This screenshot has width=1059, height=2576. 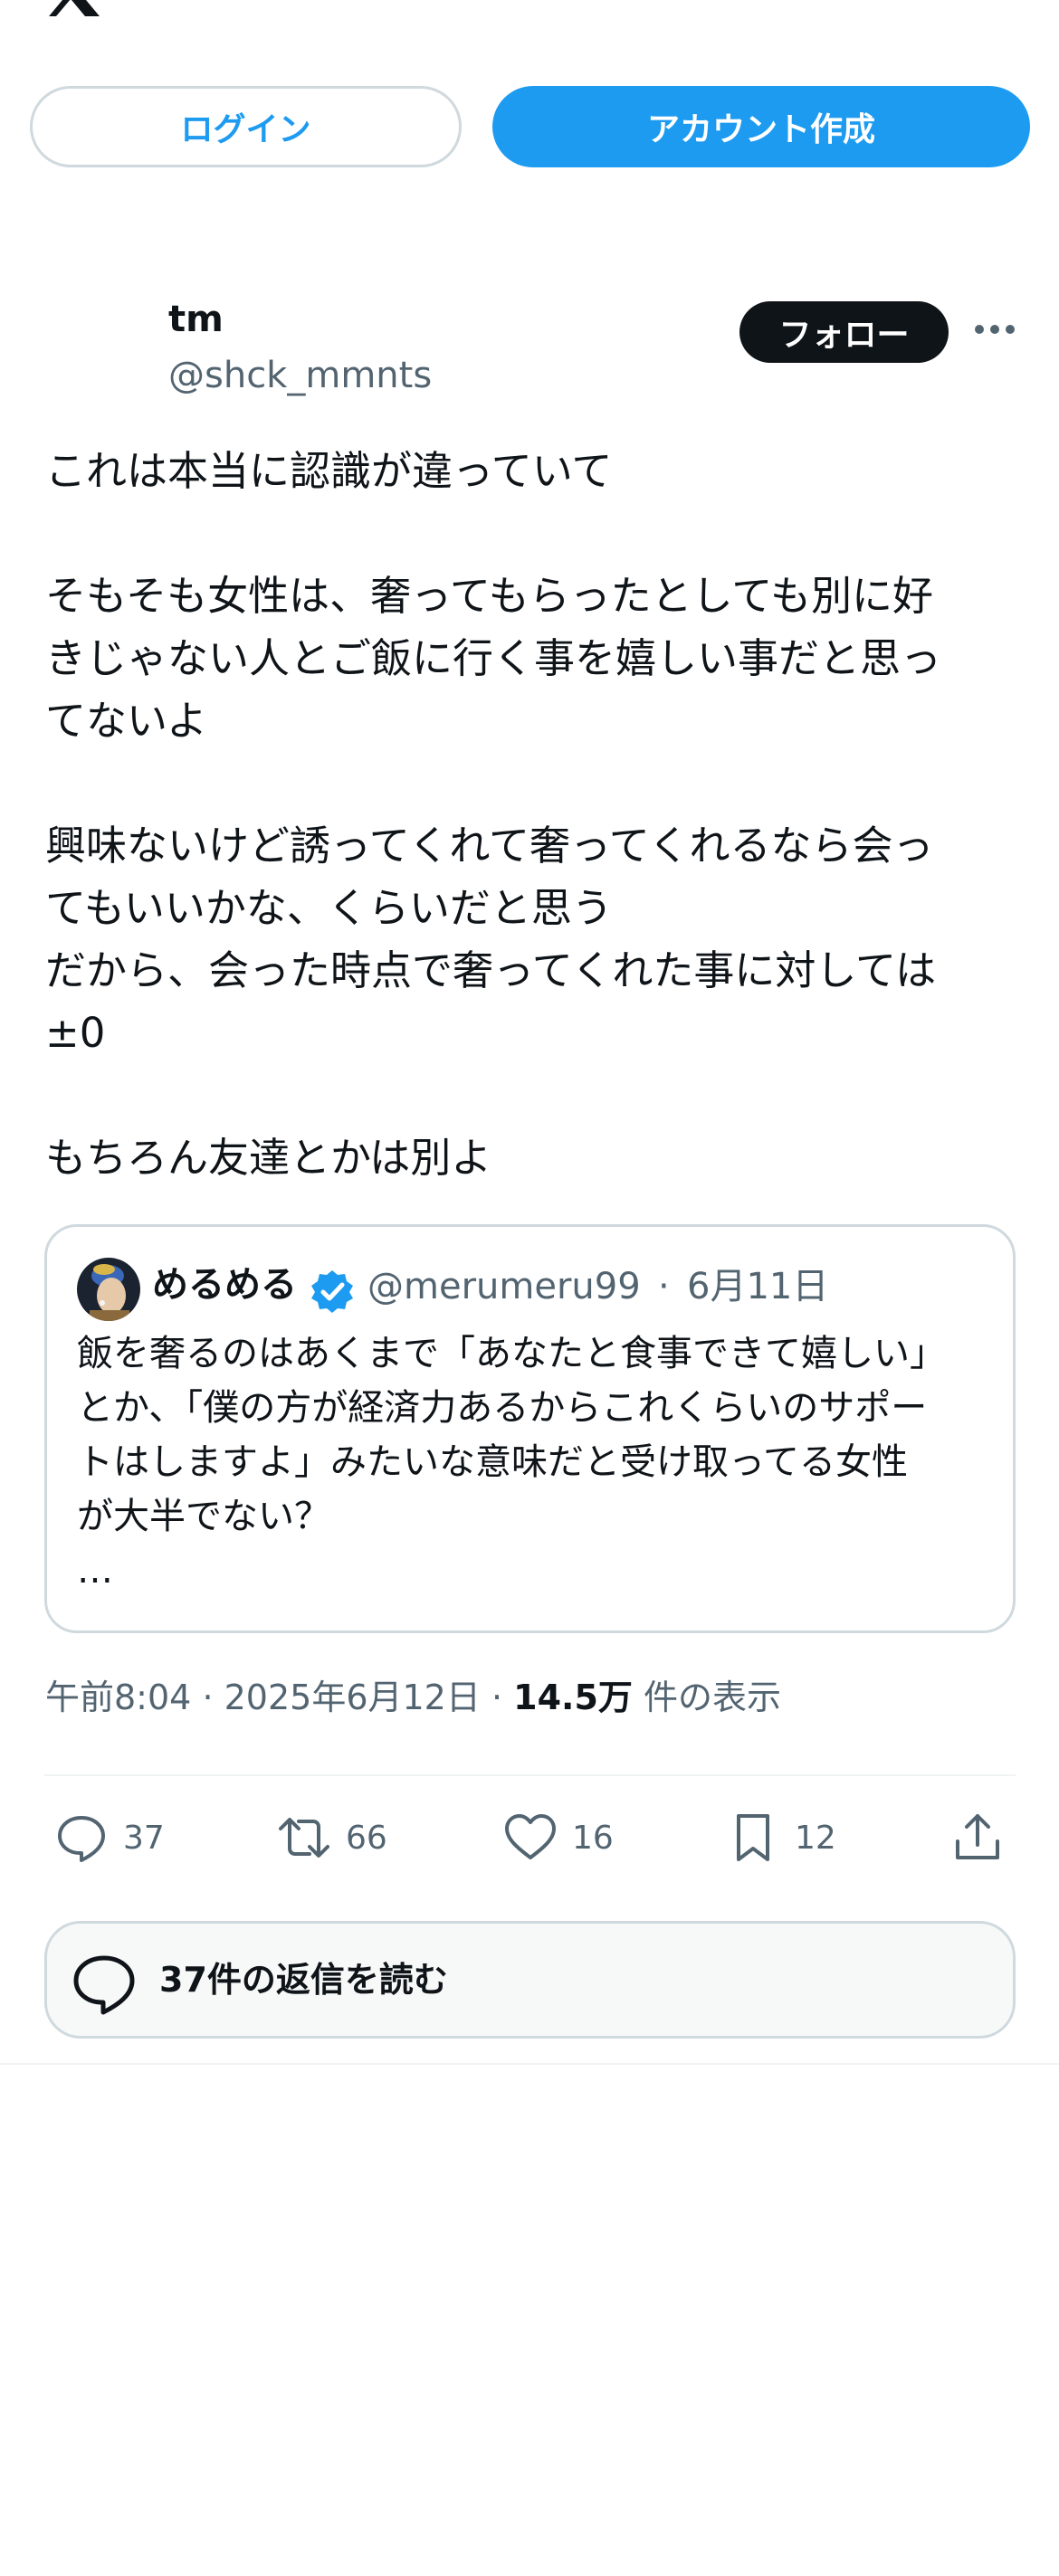 What do you see at coordinates (304, 1838) in the screenshot?
I see `retweet-icon` at bounding box center [304, 1838].